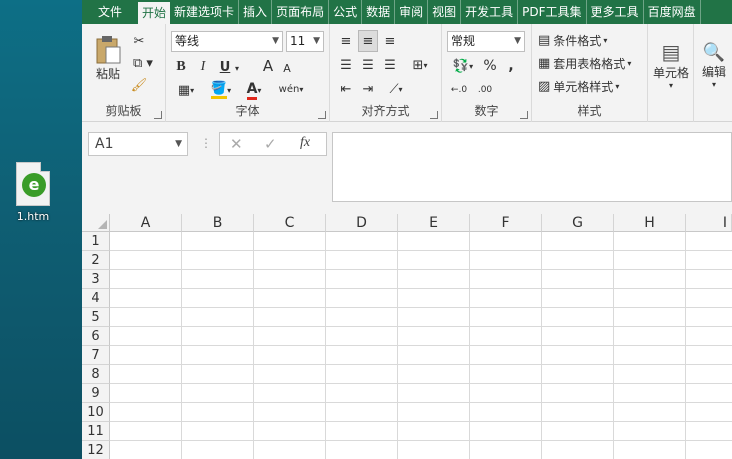 This screenshot has width=732, height=459. What do you see at coordinates (96, 412) in the screenshot?
I see `row-header-10: 10` at bounding box center [96, 412].